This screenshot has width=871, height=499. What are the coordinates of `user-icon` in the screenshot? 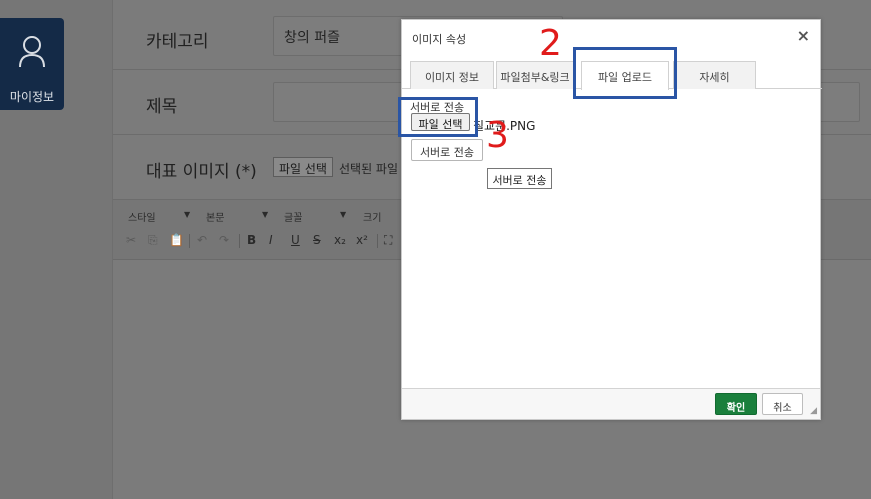 It's located at (32, 52).